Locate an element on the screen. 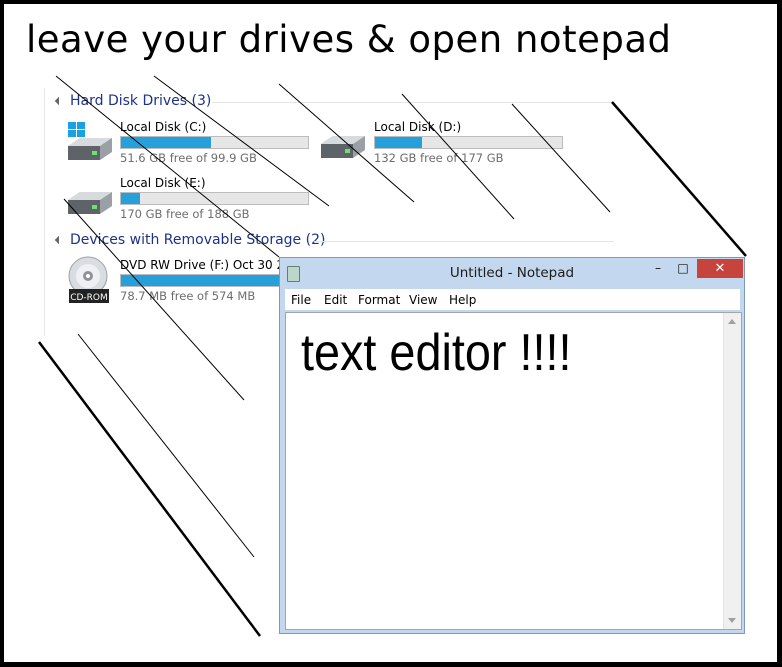 The image size is (782, 667). editor-content: text editor !!!! is located at coordinates (436, 353).